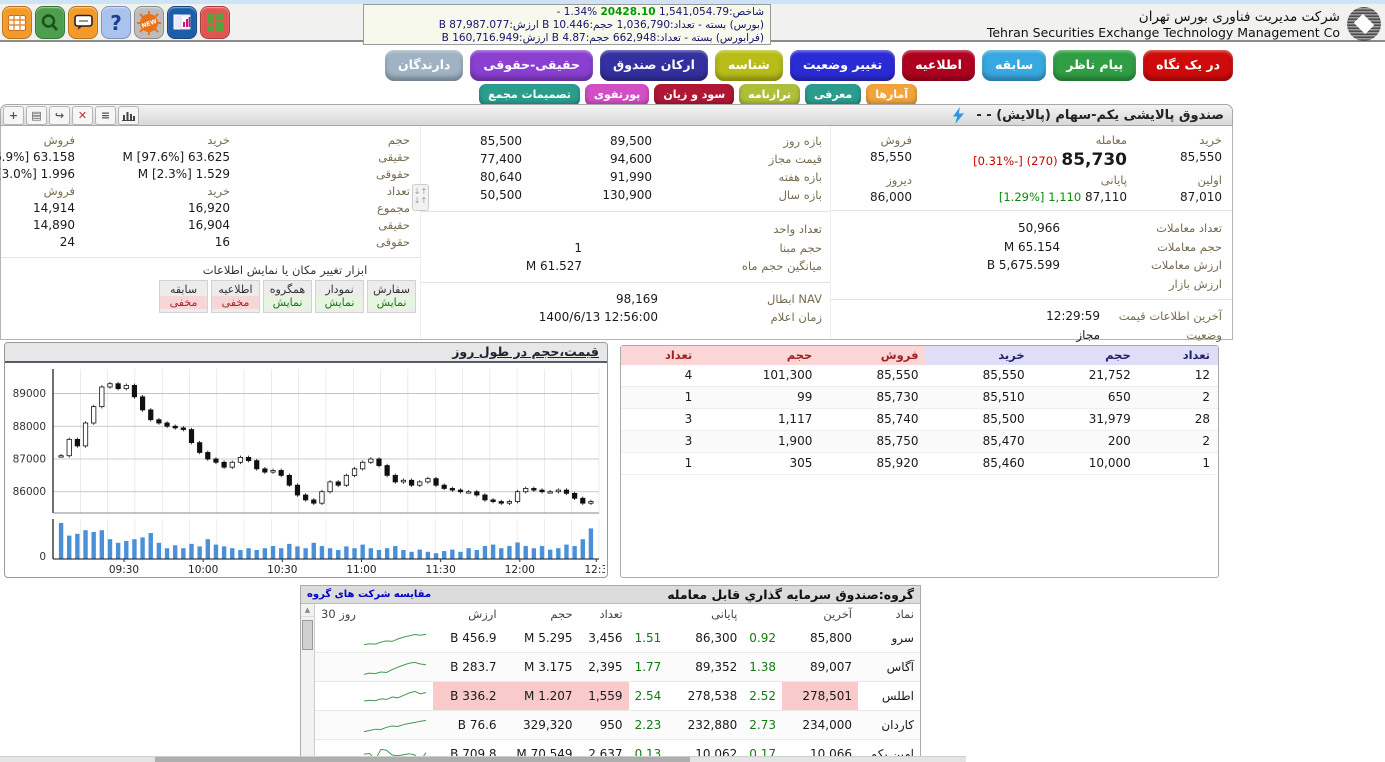 The height and width of the screenshot is (762, 1385). Describe the element at coordinates (308, 682) in the screenshot. I see `group-scrollbar: ▲` at that location.